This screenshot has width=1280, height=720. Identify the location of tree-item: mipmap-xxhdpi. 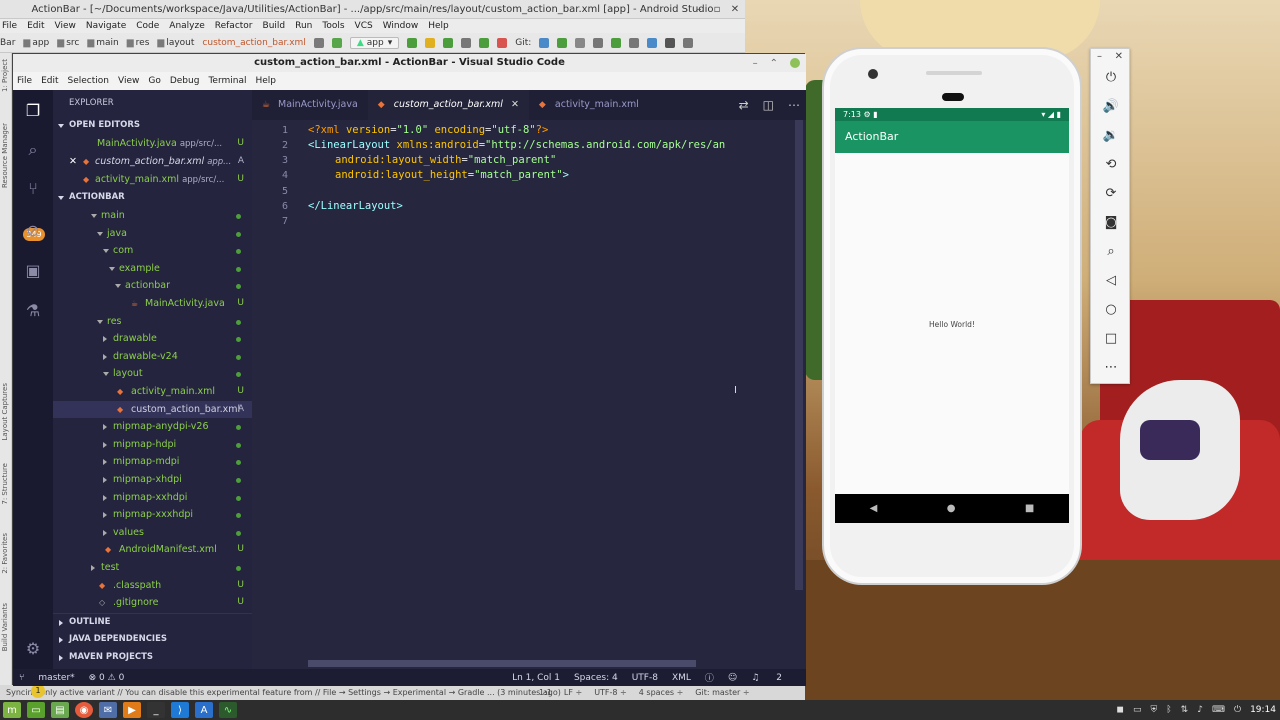
(152, 498).